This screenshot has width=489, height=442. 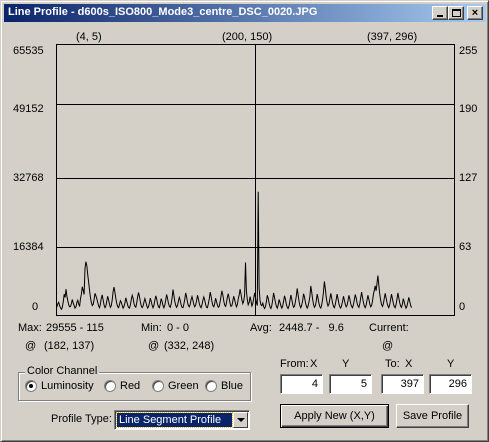 What do you see at coordinates (294, 364) in the screenshot?
I see `from-label: From:` at bounding box center [294, 364].